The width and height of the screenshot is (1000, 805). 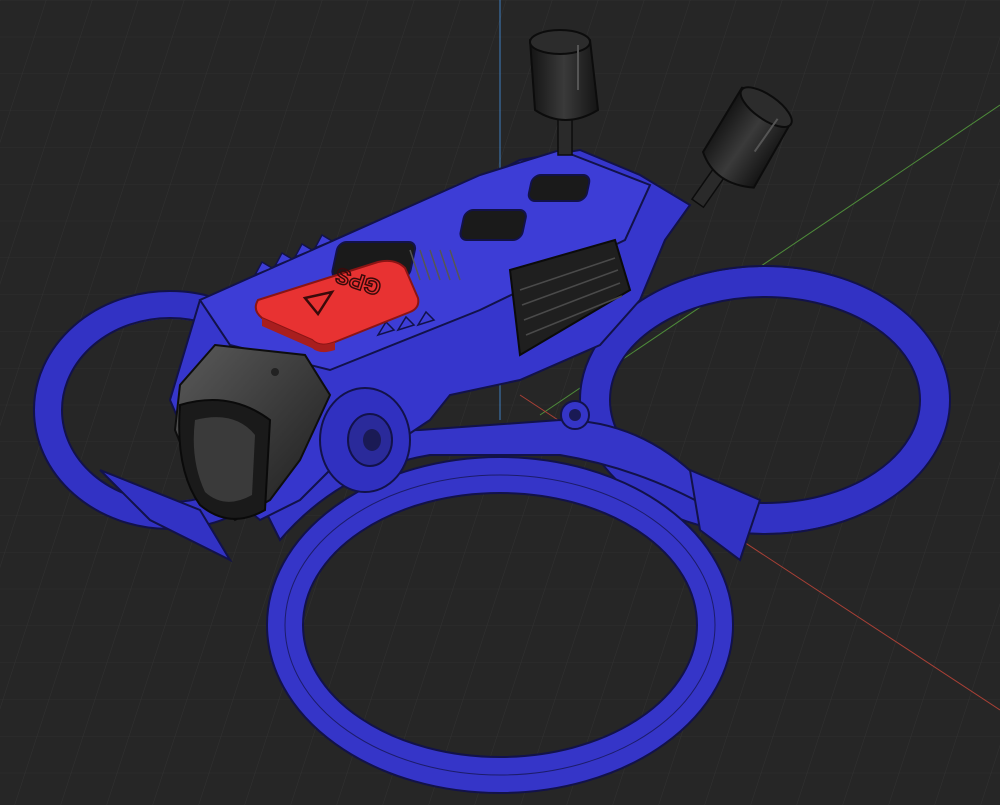 What do you see at coordinates (575, 415) in the screenshot?
I see `frame-standoff-hole` at bounding box center [575, 415].